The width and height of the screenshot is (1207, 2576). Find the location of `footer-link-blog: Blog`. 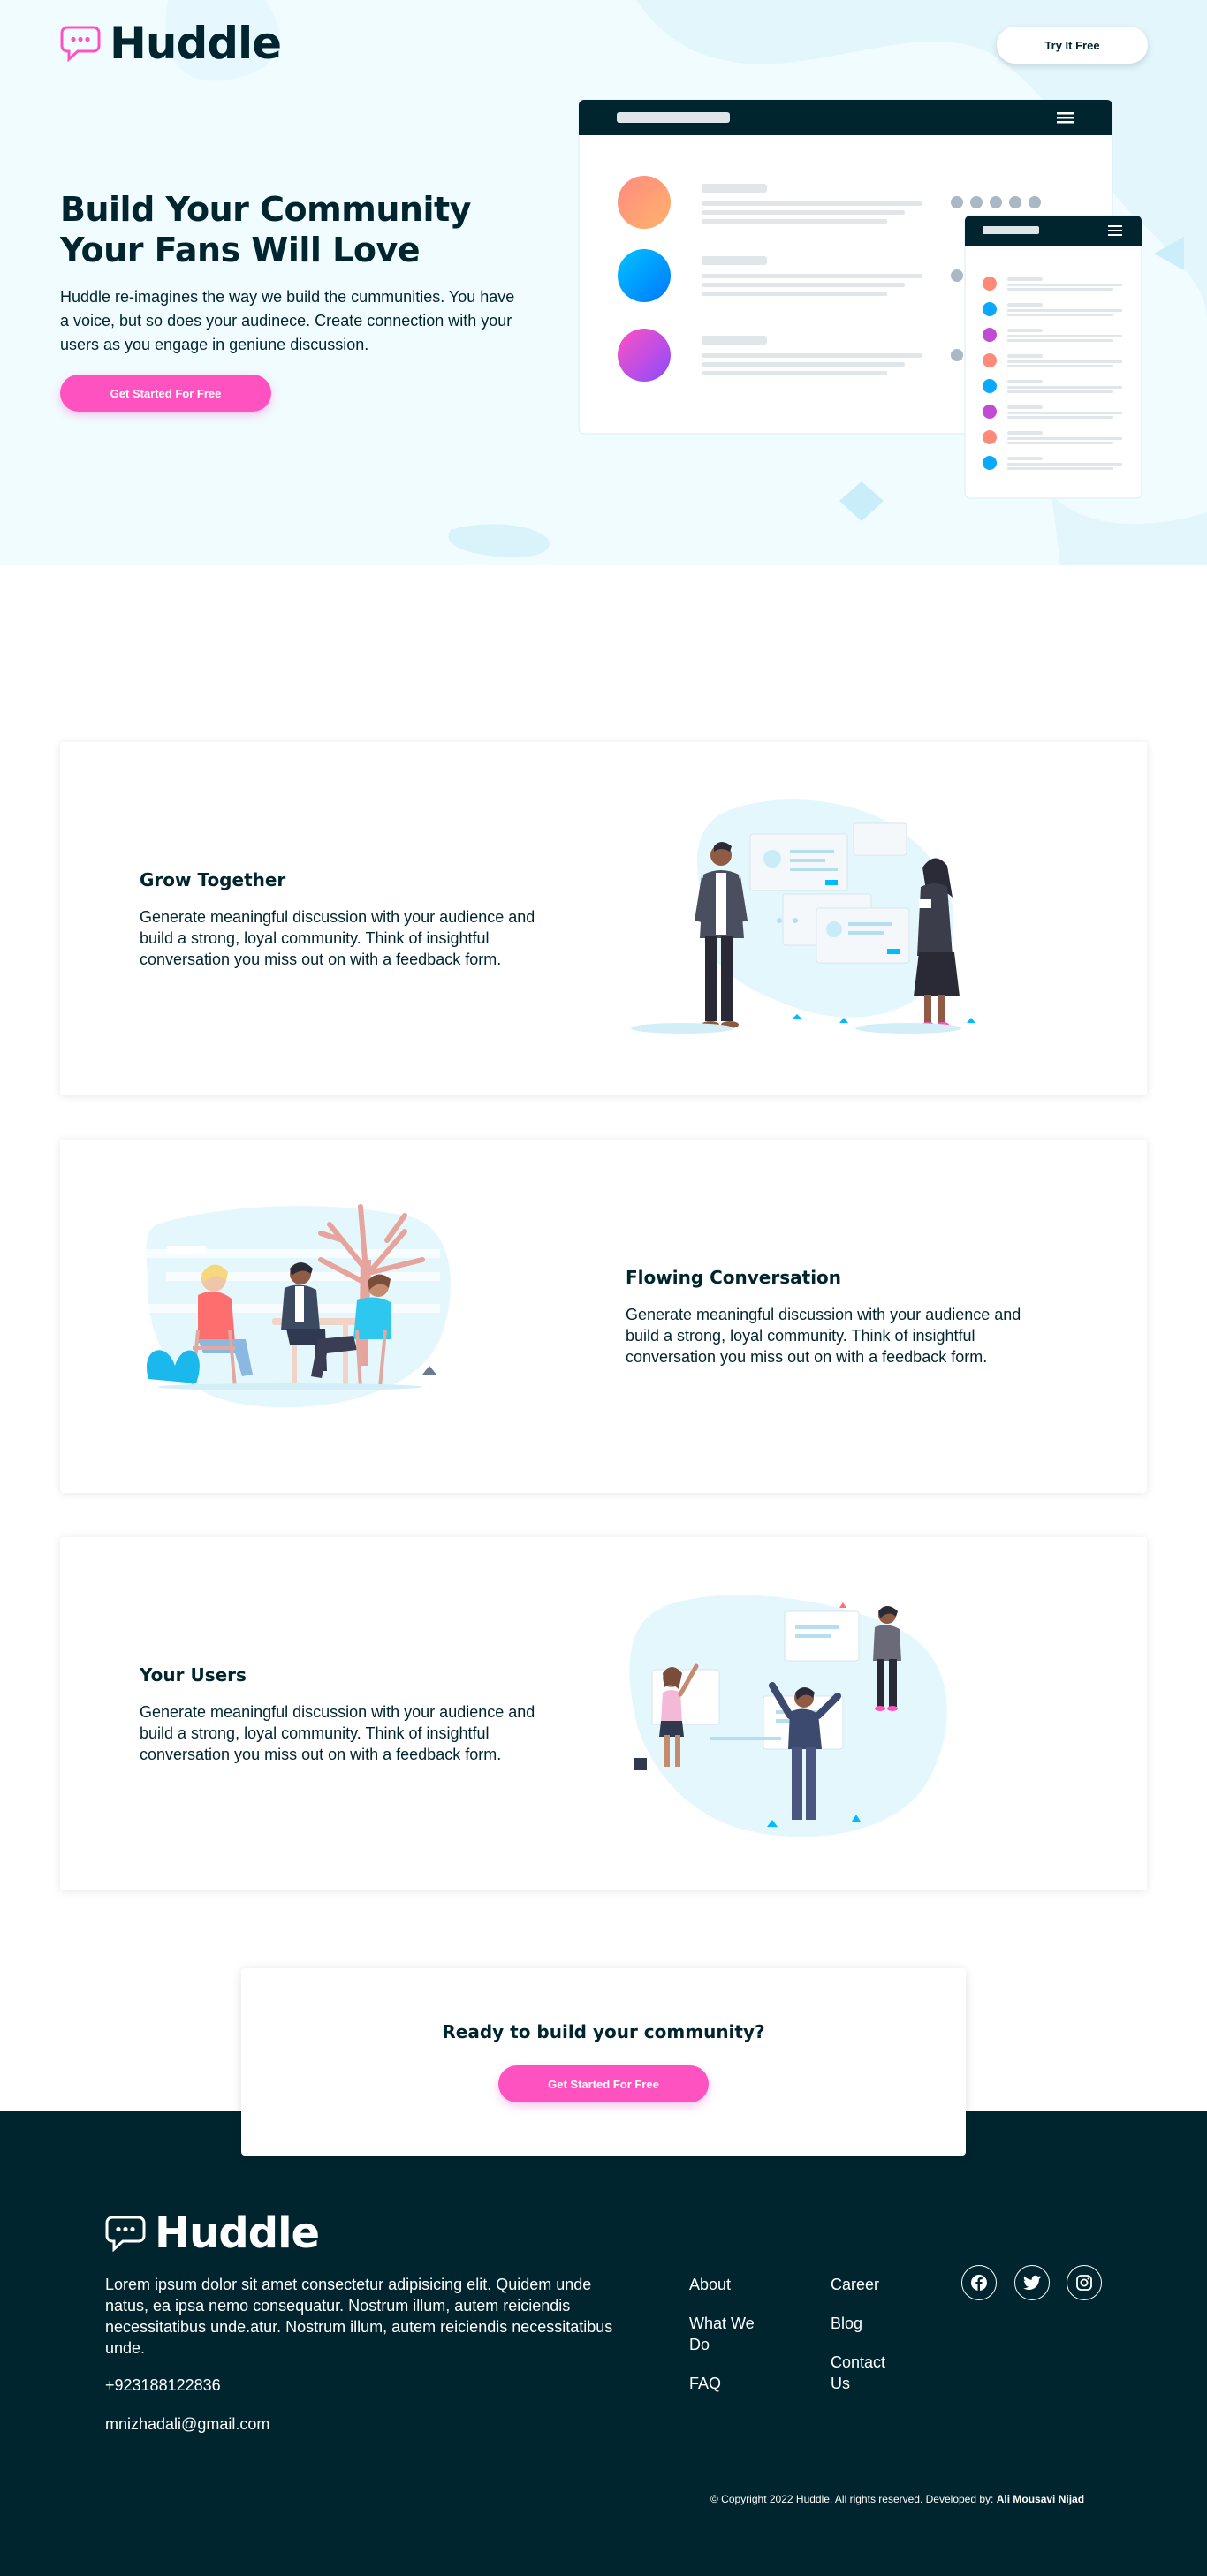

footer-link-blog: Blog is located at coordinates (846, 2324).